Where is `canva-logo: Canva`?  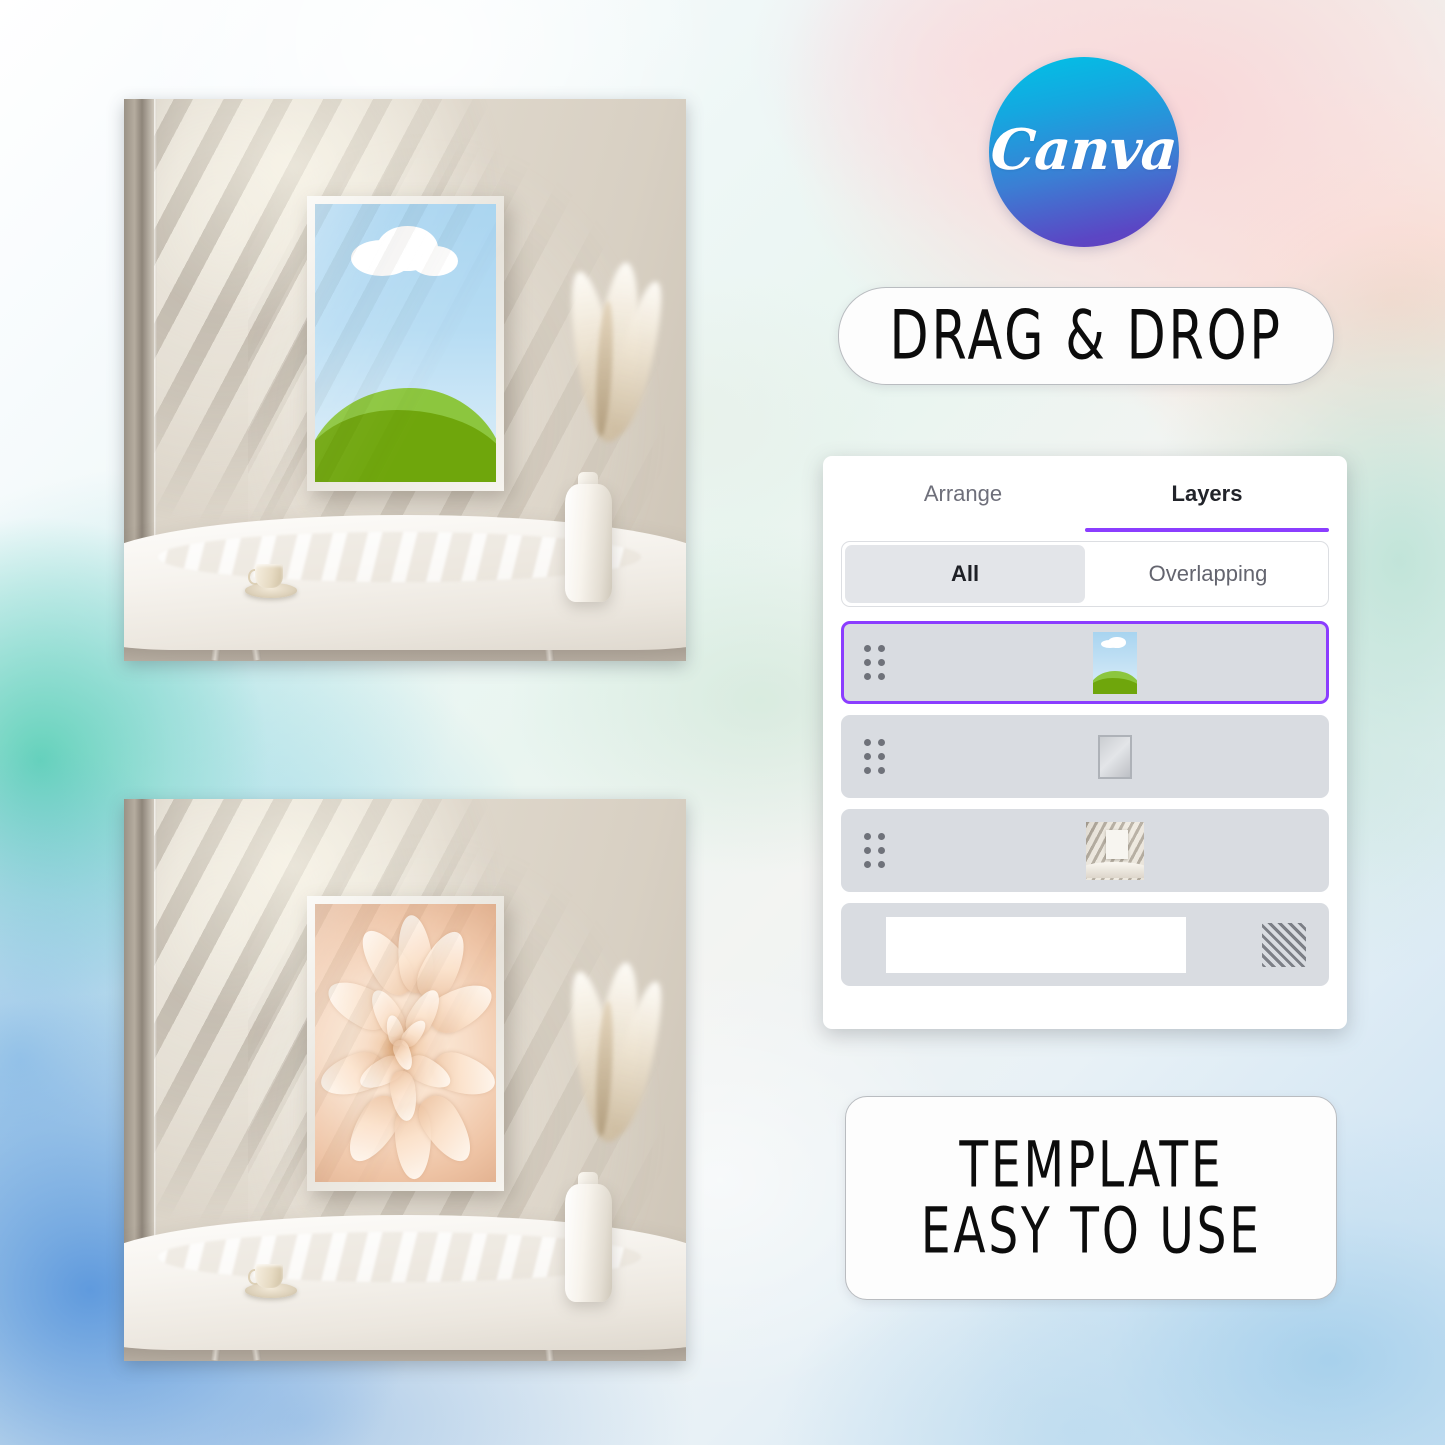 canva-logo: Canva is located at coordinates (1084, 152).